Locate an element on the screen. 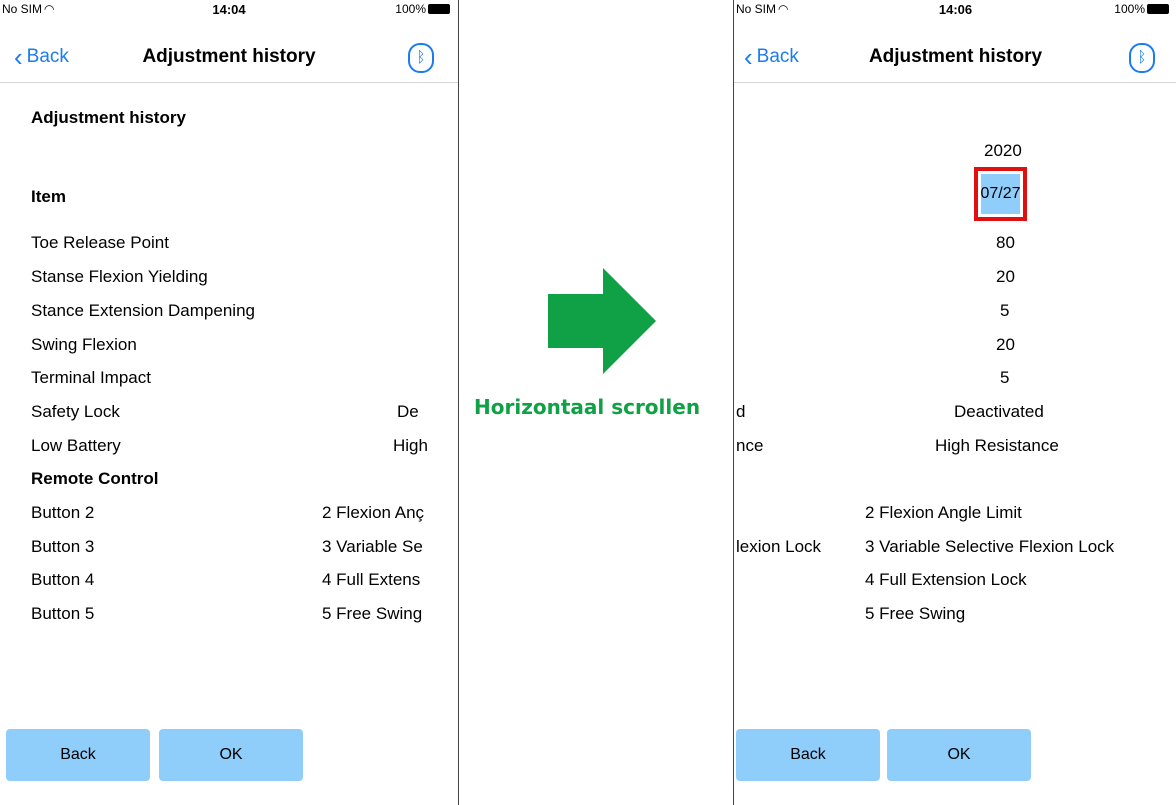  item-value: High Resistance is located at coordinates (997, 445).